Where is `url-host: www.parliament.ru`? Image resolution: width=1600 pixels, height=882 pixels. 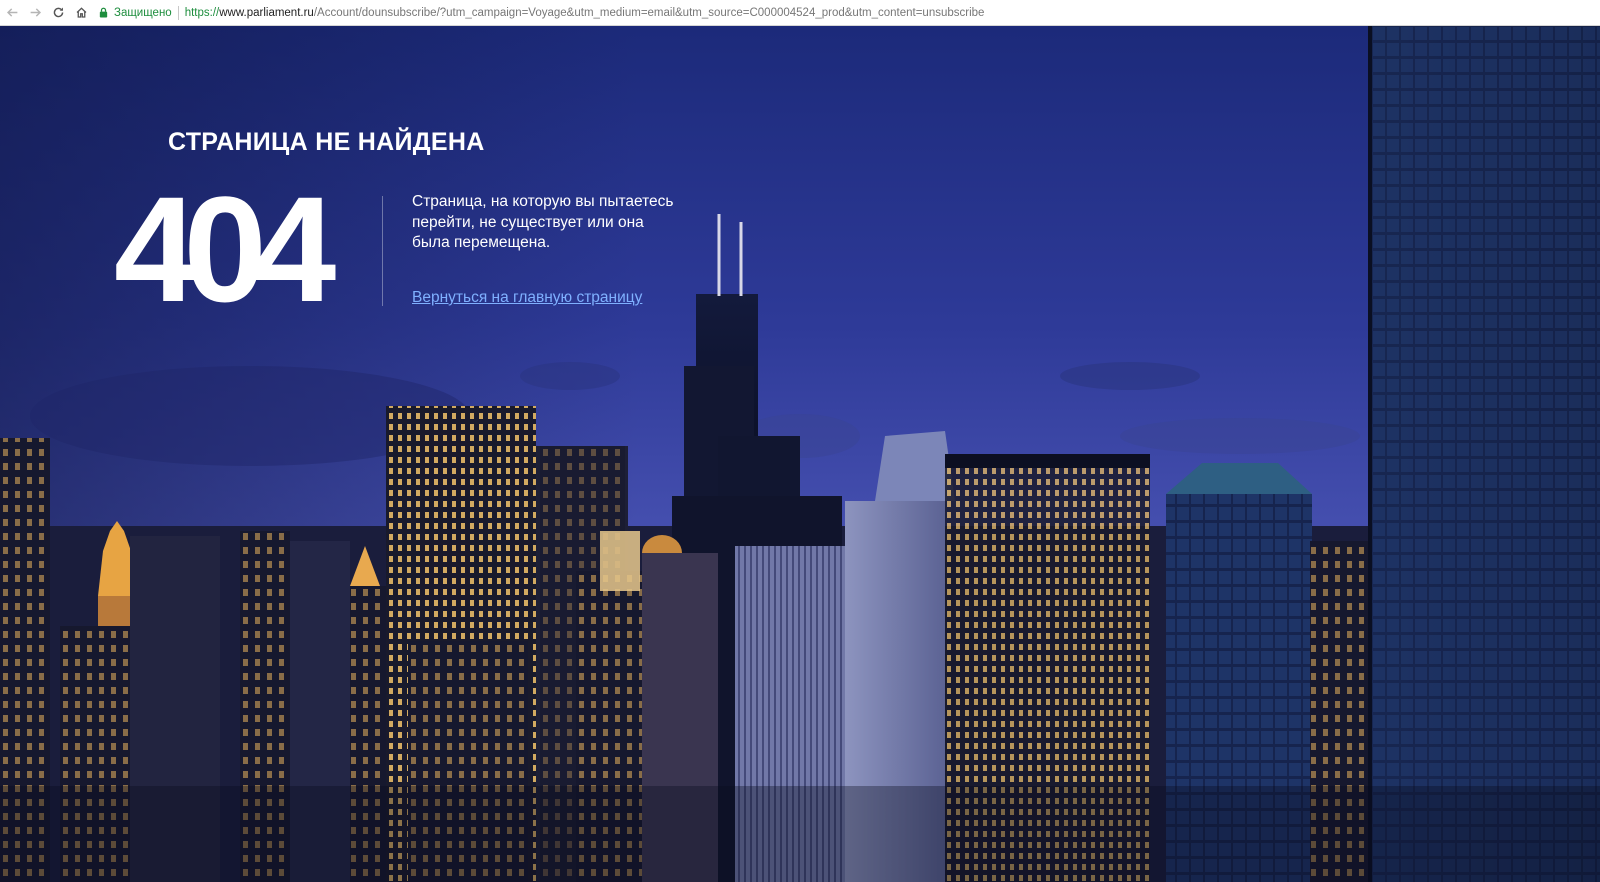
url-host: www.parliament.ru is located at coordinates (266, 12).